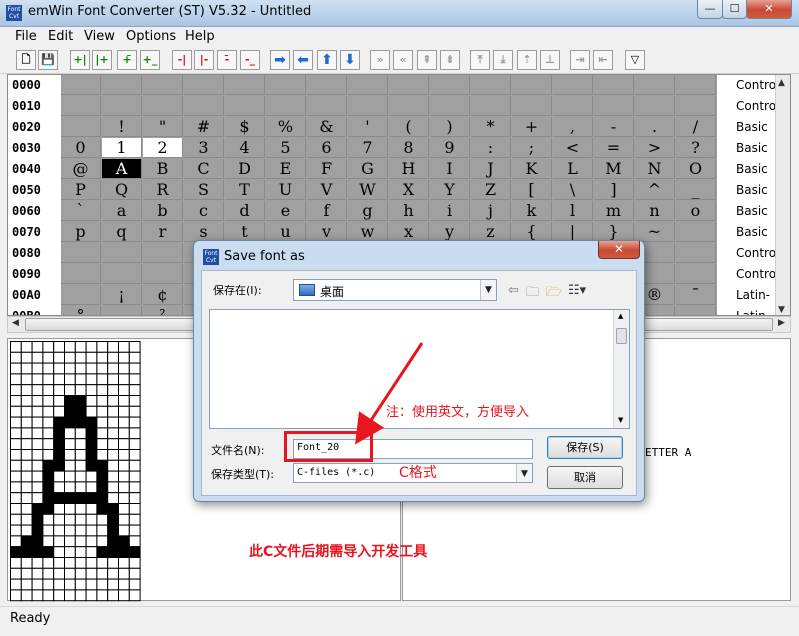  What do you see at coordinates (450, 148) in the screenshot?
I see `char-cell: 9` at bounding box center [450, 148].